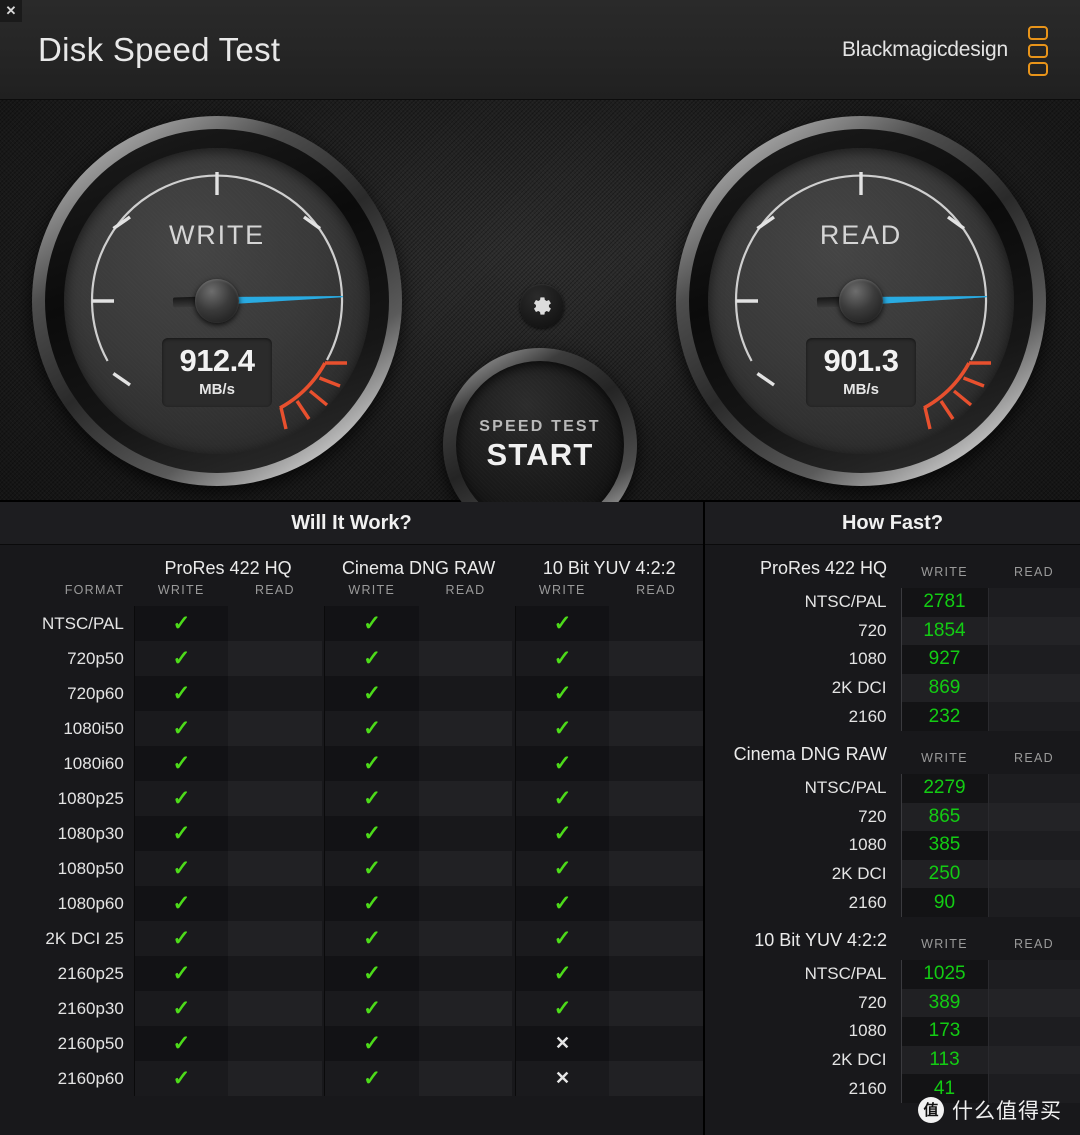 This screenshot has width=1080, height=1135. I want to click on format-label: 1080p50, so click(90, 868).